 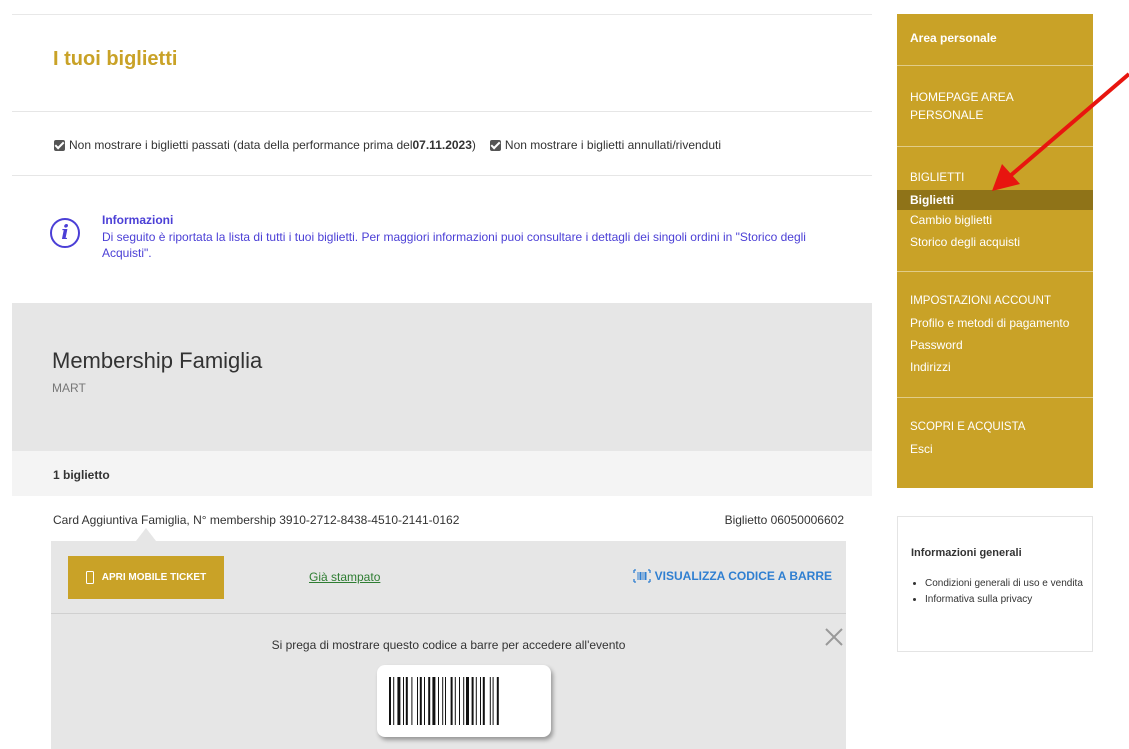 I want to click on sidebar-item-biglietti: Biglietti, so click(x=932, y=200).